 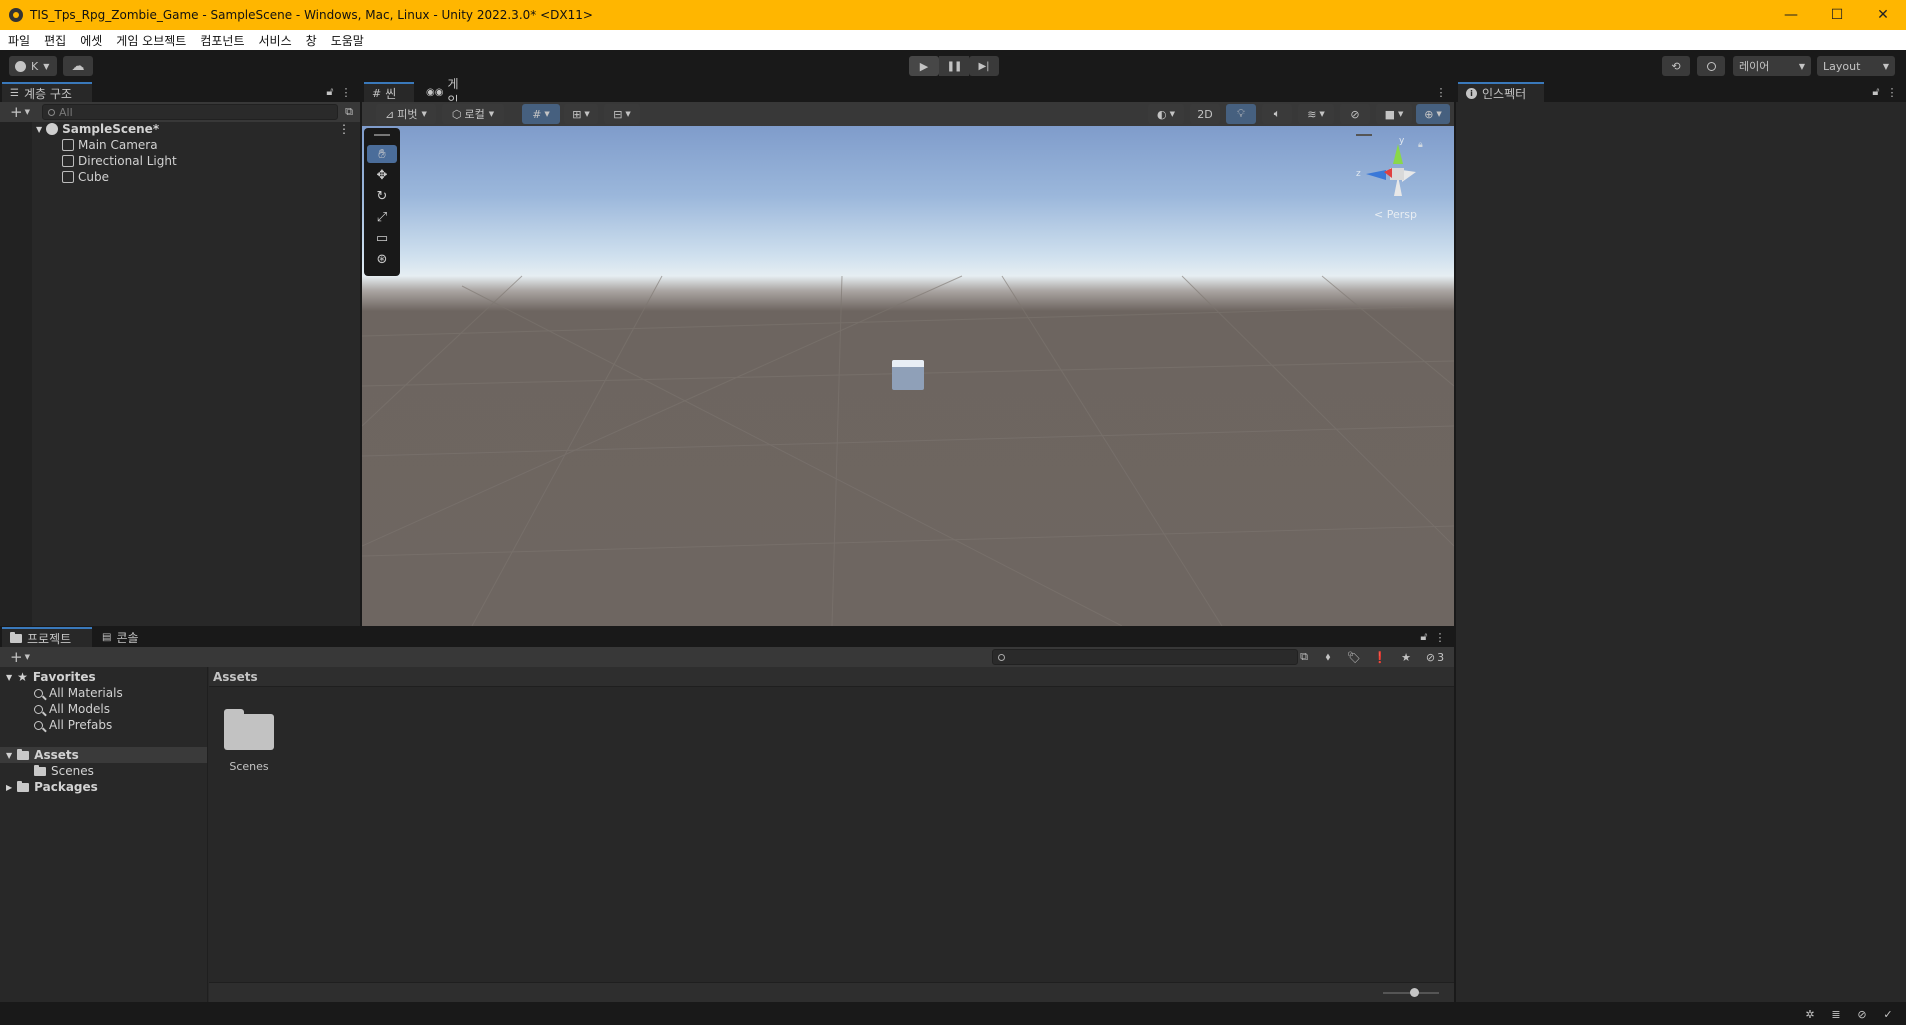 What do you see at coordinates (1676, 66) in the screenshot?
I see `history-button: ⟲` at bounding box center [1676, 66].